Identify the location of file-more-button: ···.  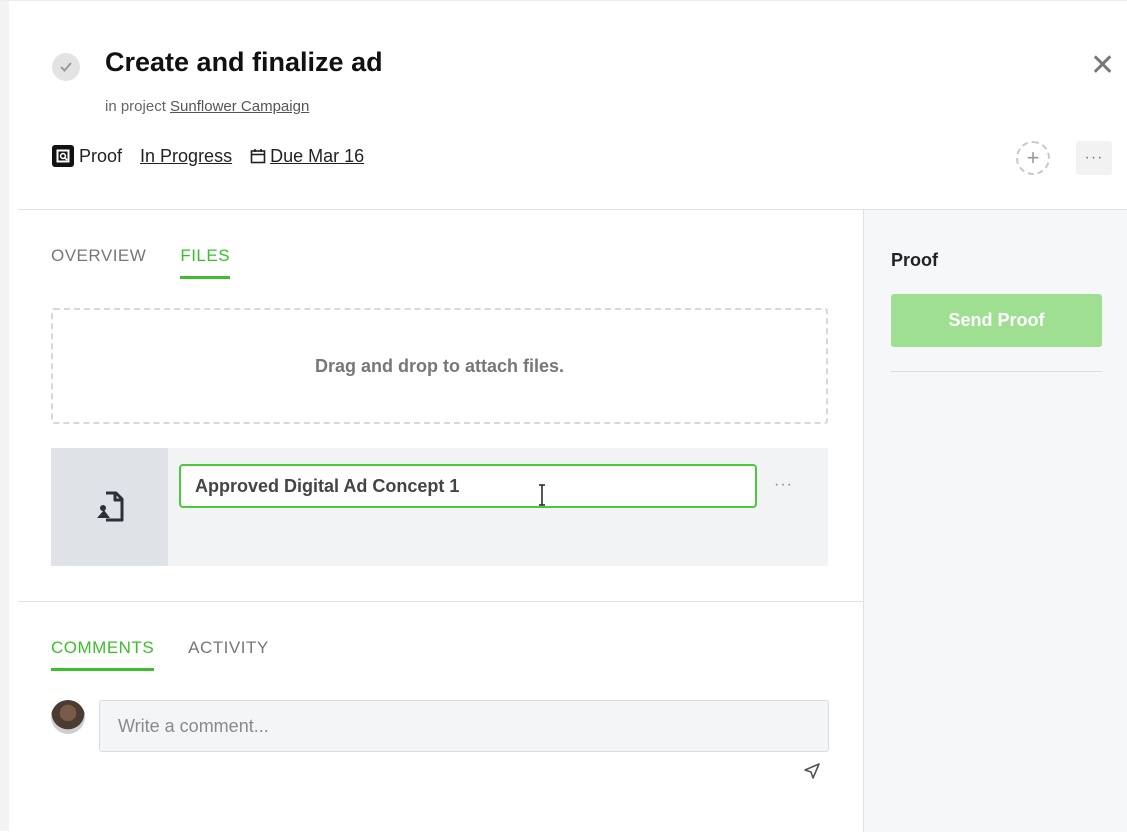
(783, 485).